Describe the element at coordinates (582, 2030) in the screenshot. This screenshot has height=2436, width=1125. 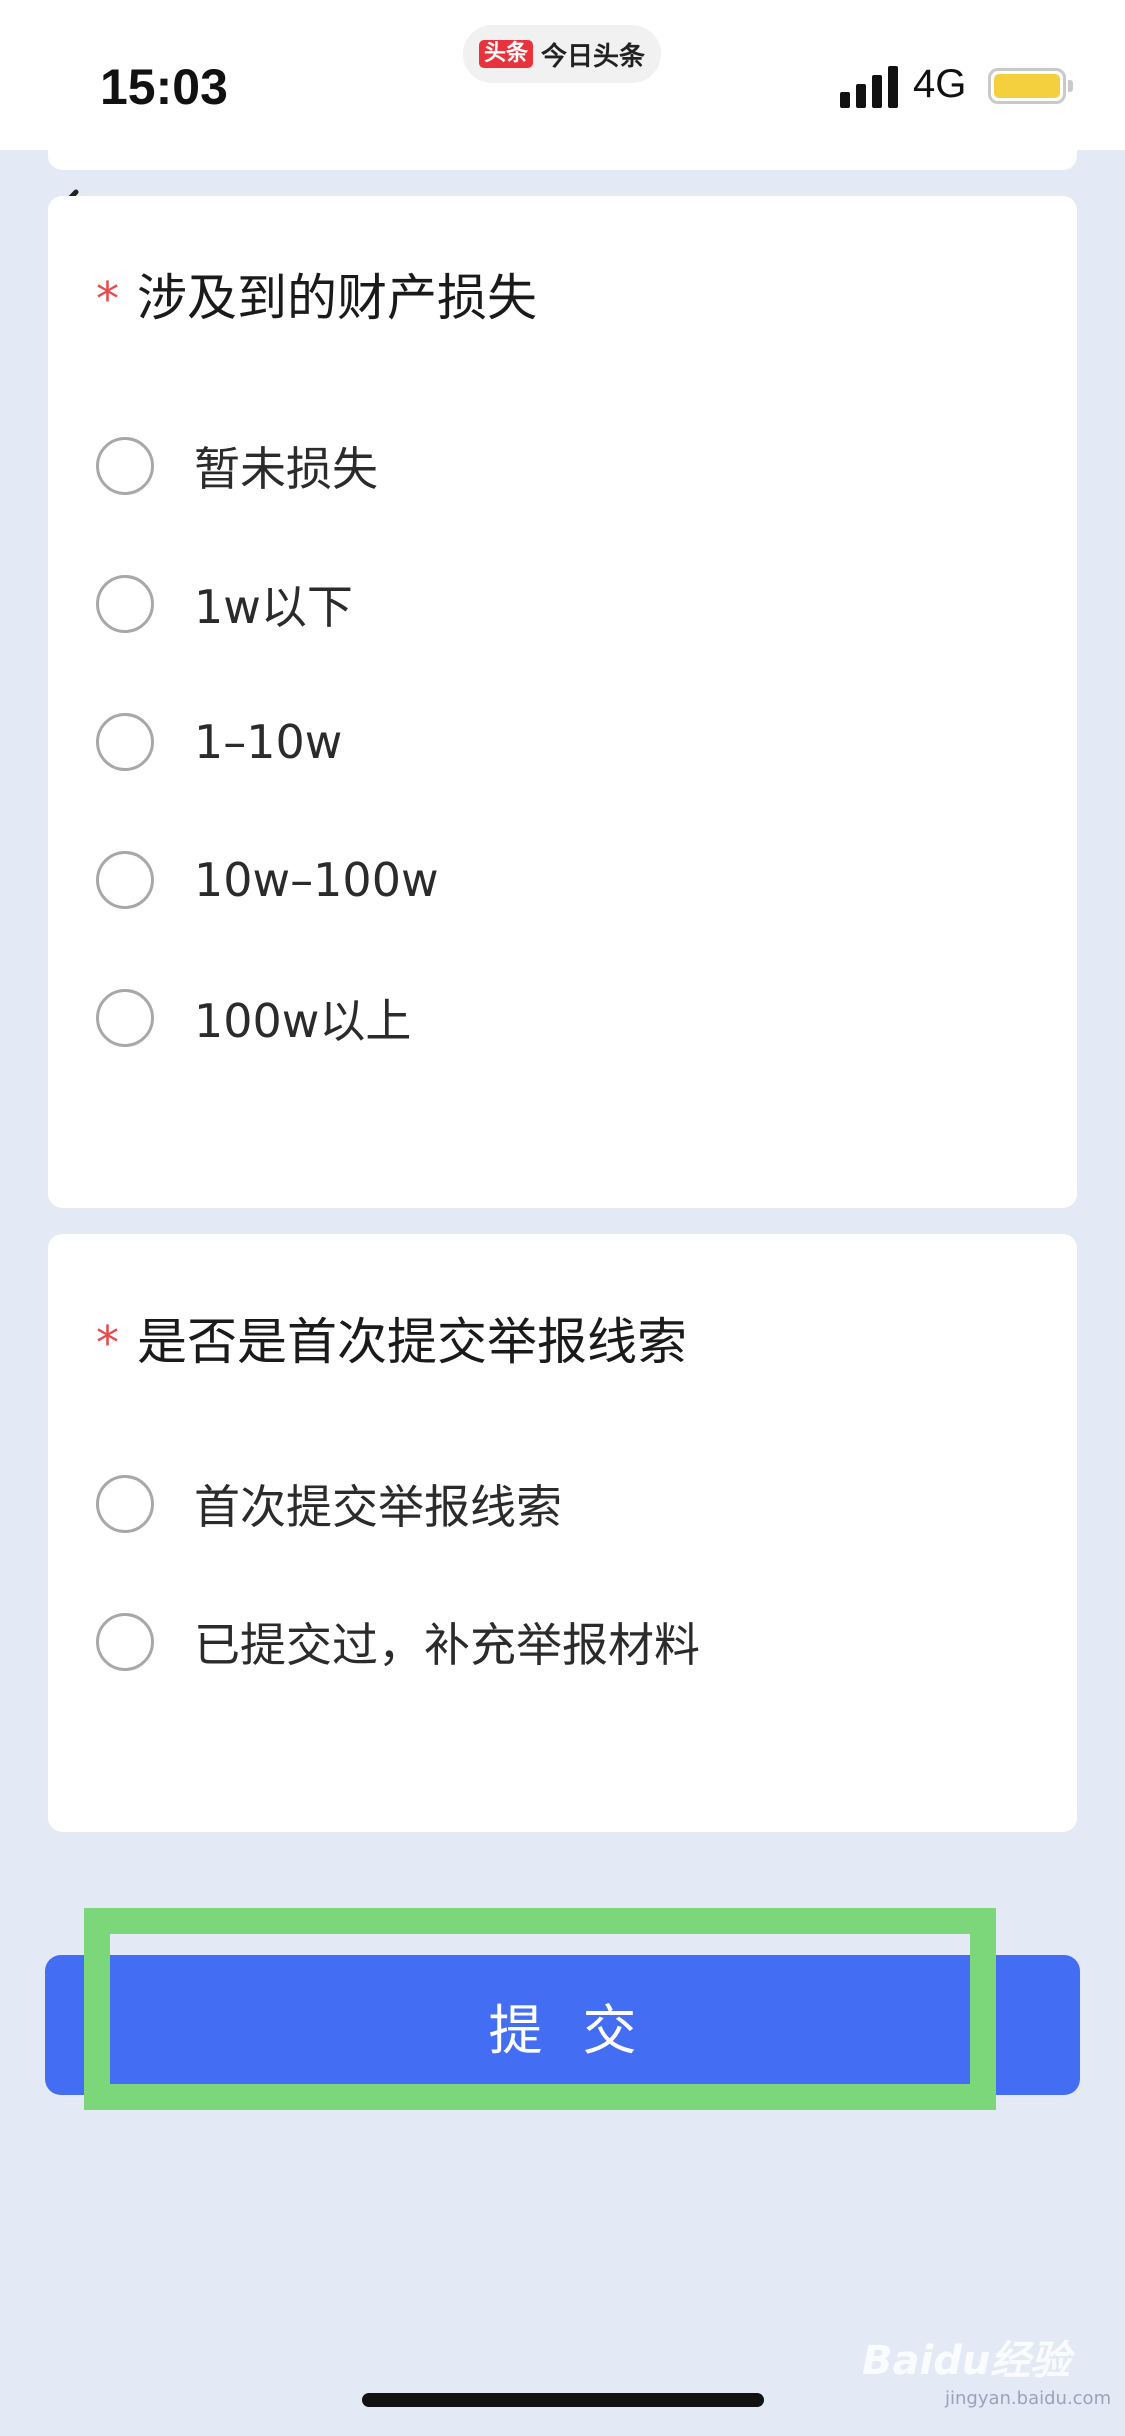
I see `submit-label: 提交` at that location.